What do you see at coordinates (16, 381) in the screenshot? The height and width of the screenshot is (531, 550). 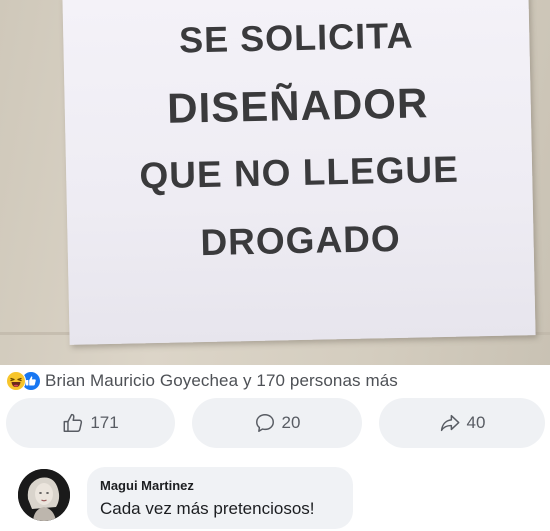 I see `haha-reaction-icon` at bounding box center [16, 381].